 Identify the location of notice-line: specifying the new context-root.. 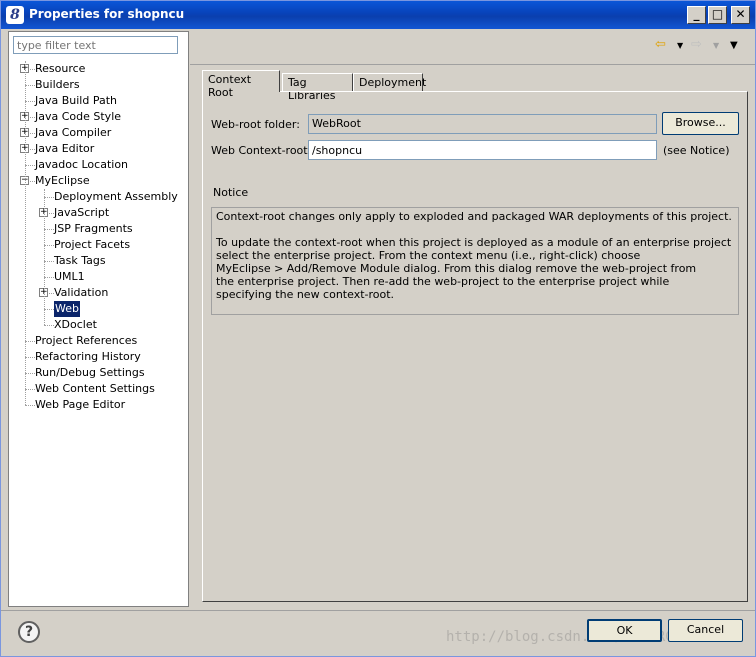
(305, 294).